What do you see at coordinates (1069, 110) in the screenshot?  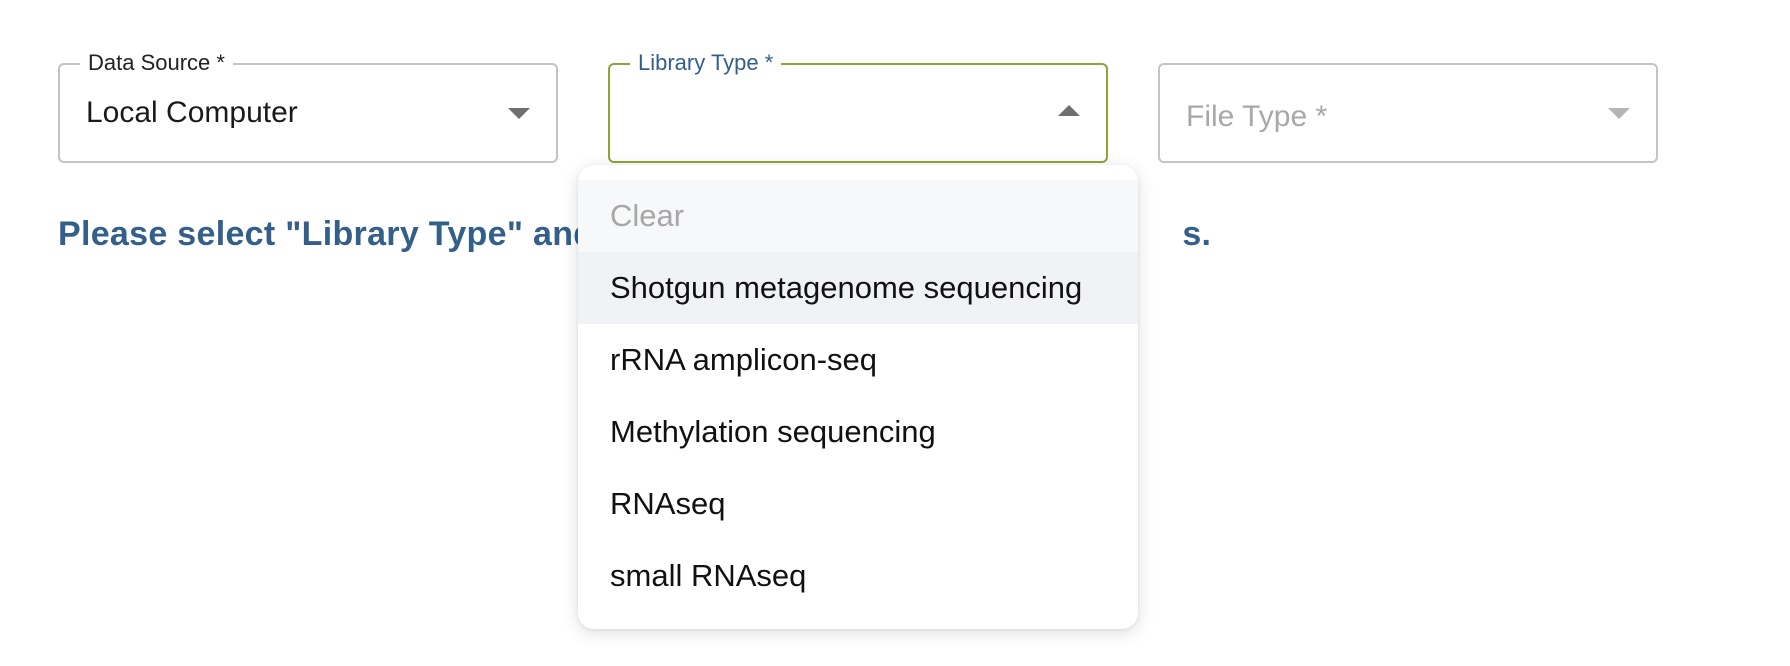 I see `chevron-up-icon` at bounding box center [1069, 110].